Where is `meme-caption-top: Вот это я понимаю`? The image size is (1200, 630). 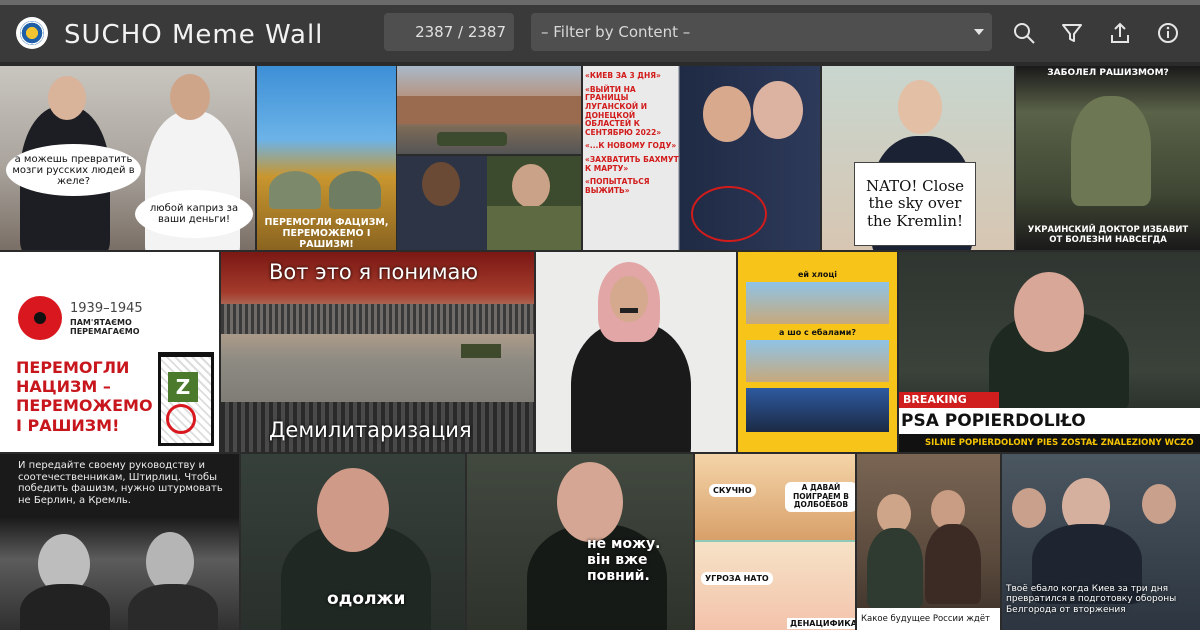 meme-caption-top: Вот это я понимаю is located at coordinates (374, 272).